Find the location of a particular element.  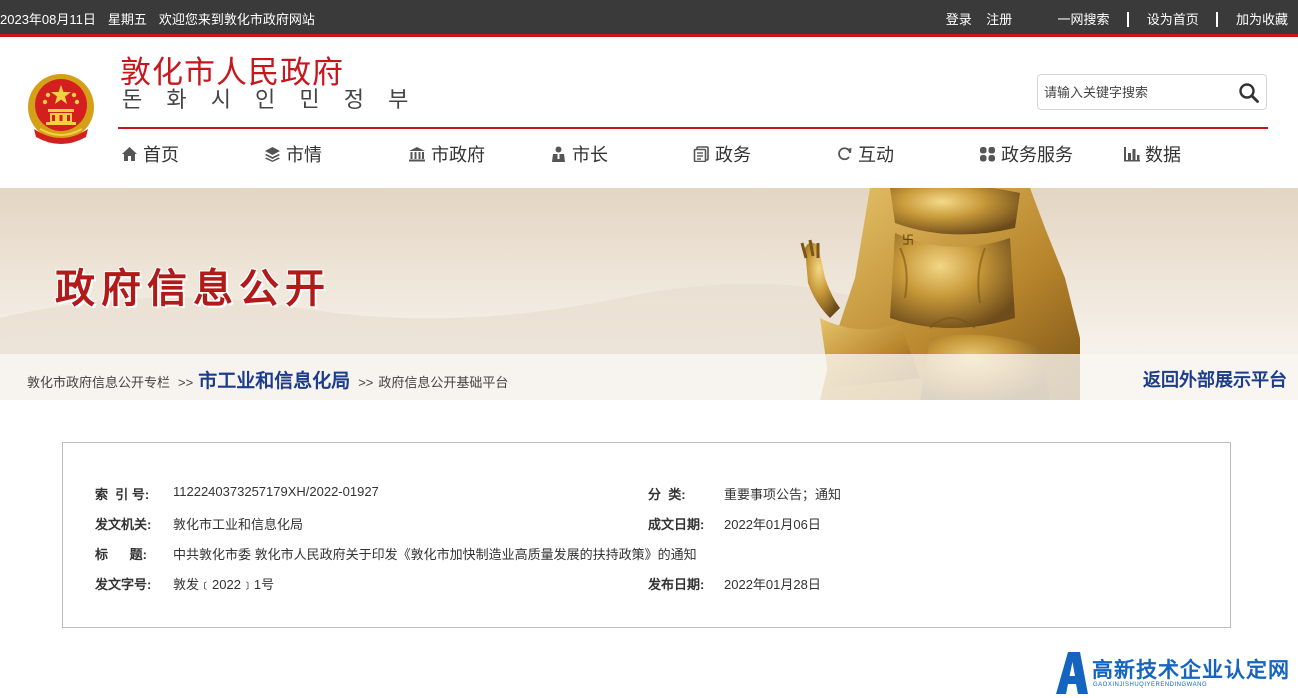

document-icon is located at coordinates (701, 154).